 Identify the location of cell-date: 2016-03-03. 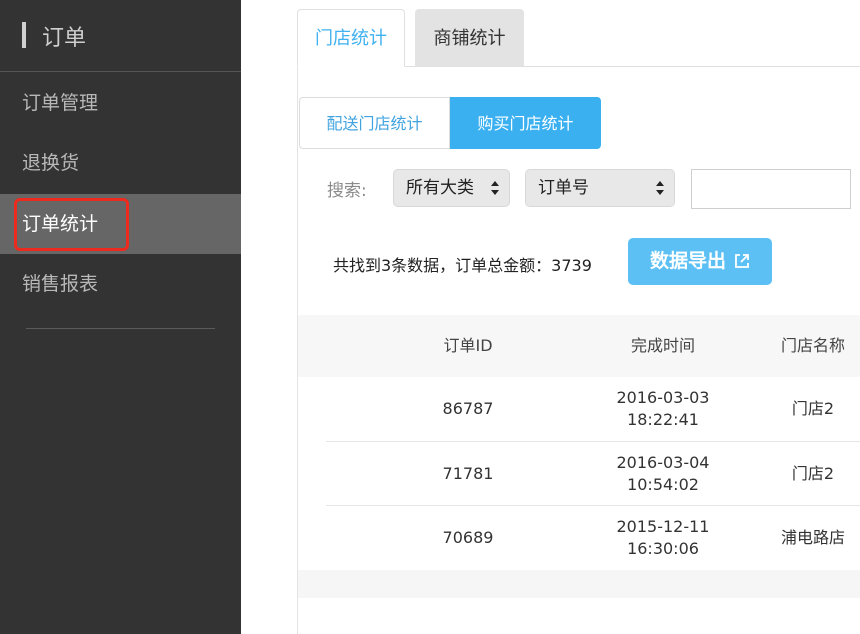
(663, 397).